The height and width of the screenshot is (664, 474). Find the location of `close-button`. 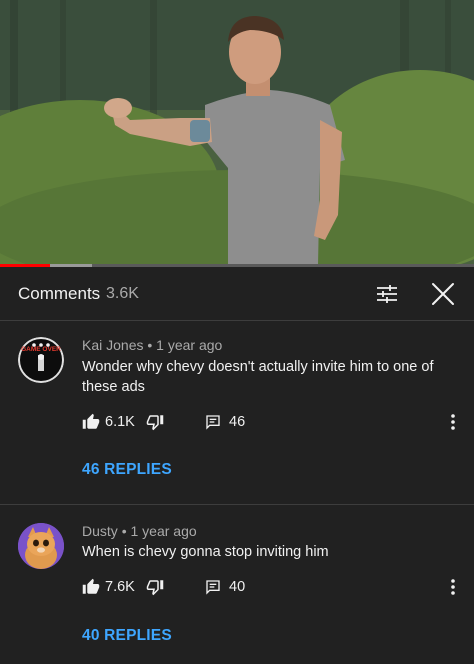

close-button is located at coordinates (443, 294).